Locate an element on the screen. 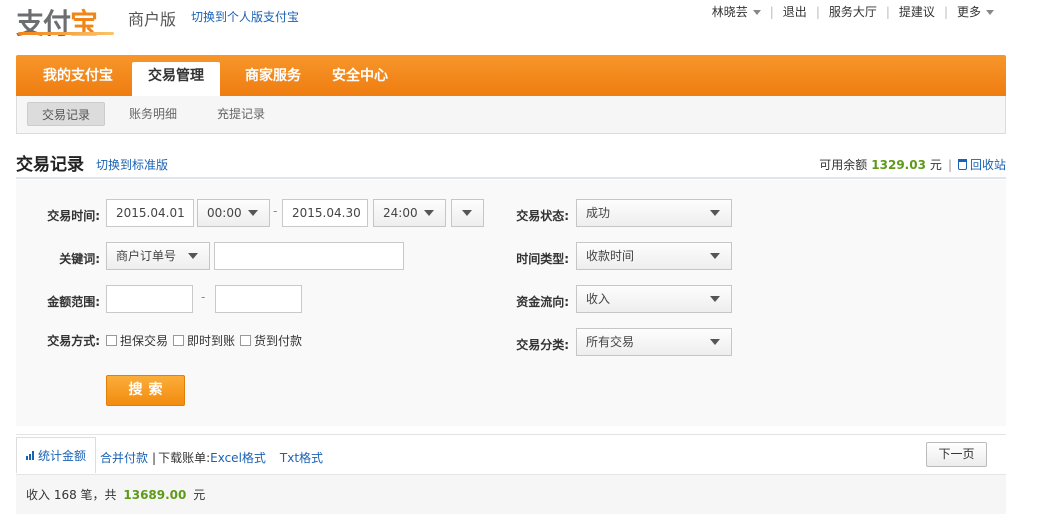  end-time-select: 24:00 is located at coordinates (409, 213).